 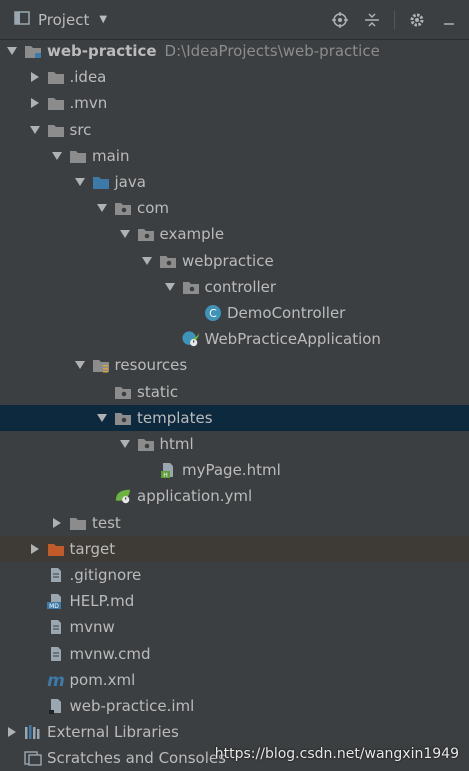 What do you see at coordinates (64, 19) in the screenshot?
I see `toolbar-title: Project` at bounding box center [64, 19].